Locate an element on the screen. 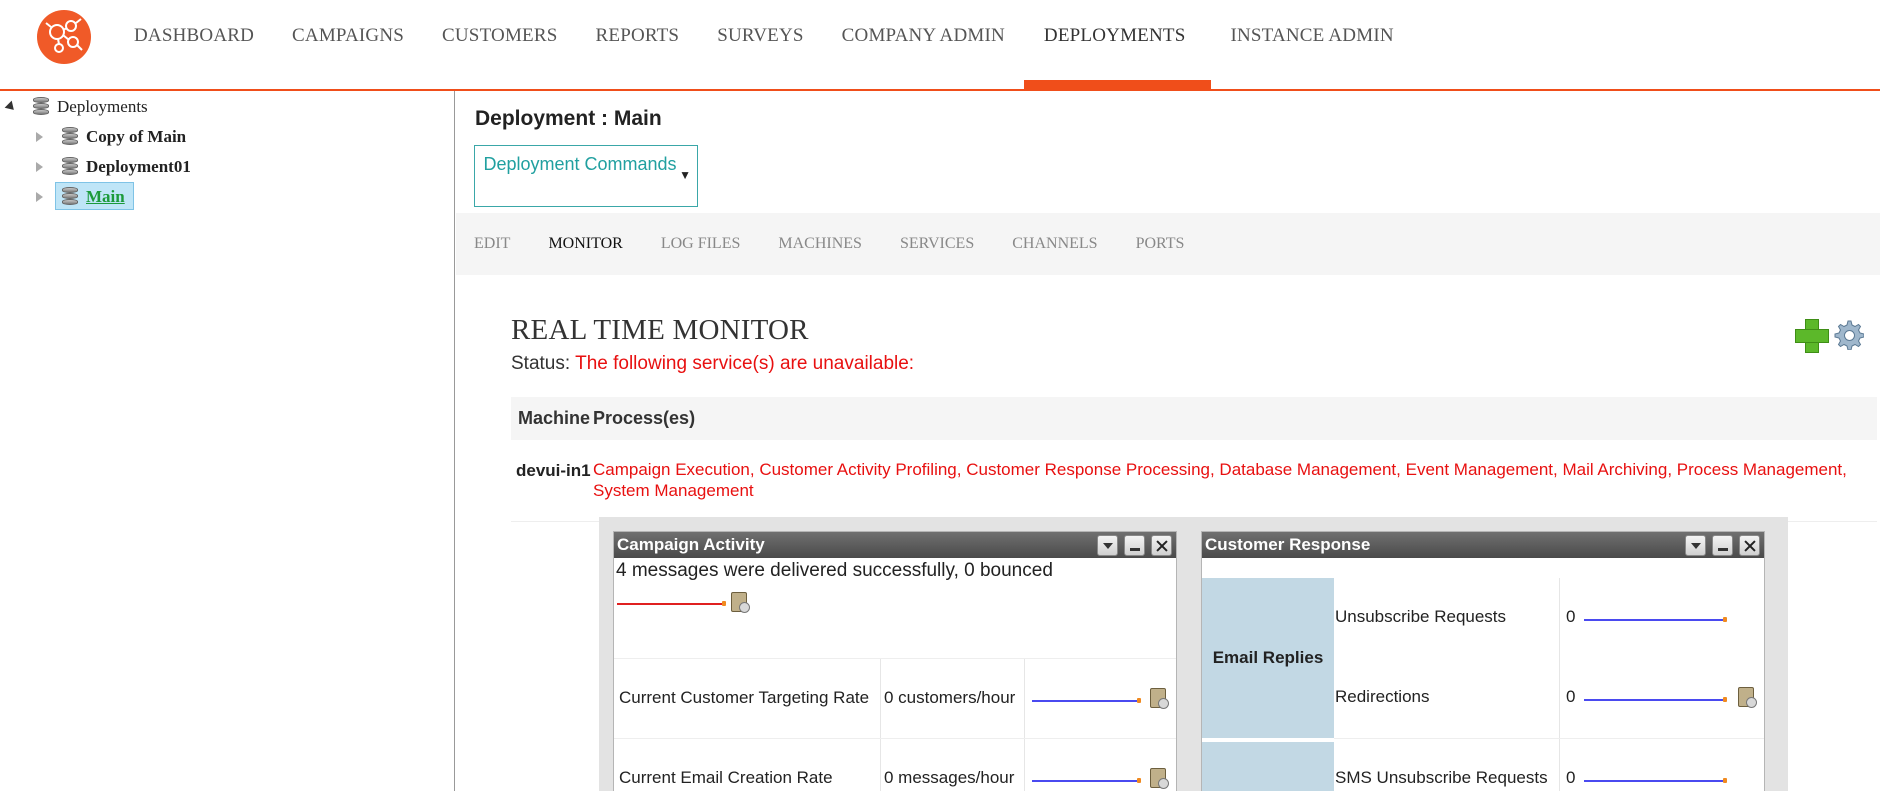 The height and width of the screenshot is (791, 1880). tree-node-deployment01: Deployment01 is located at coordinates (113, 167).